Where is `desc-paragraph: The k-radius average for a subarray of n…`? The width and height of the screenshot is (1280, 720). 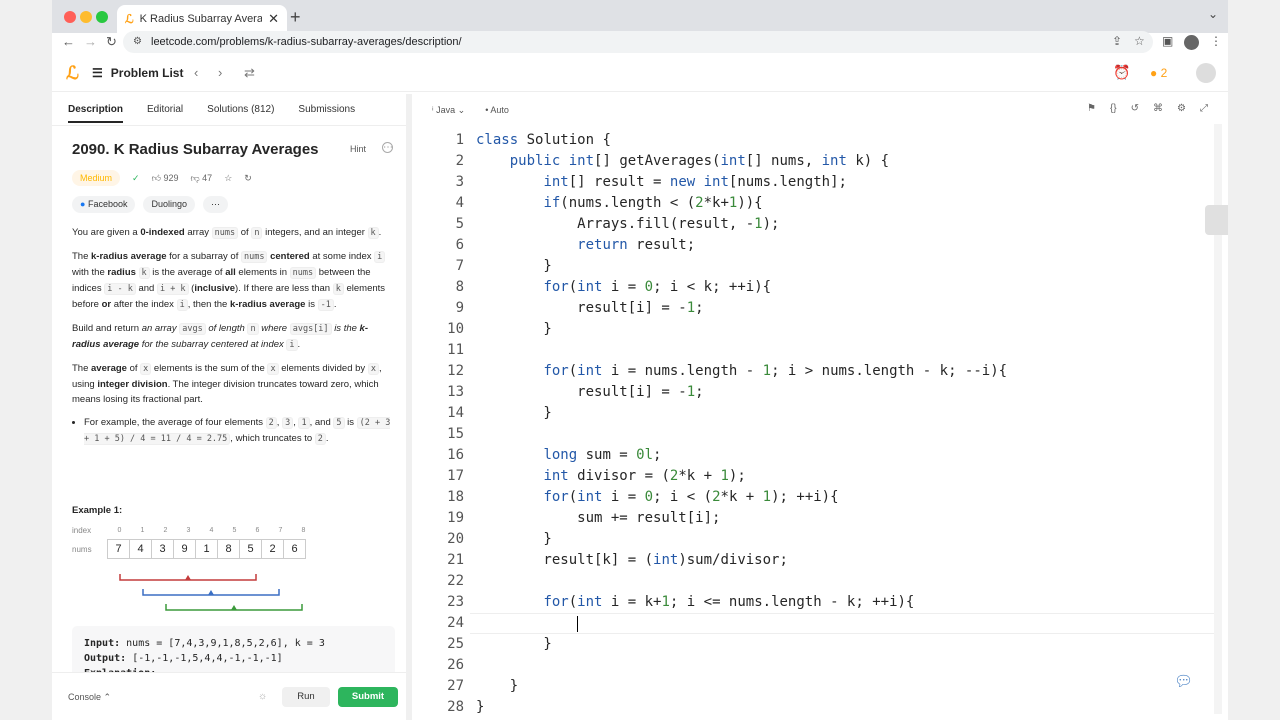
desc-paragraph: The k-radius average for a subarray of n… is located at coordinates (229, 281).